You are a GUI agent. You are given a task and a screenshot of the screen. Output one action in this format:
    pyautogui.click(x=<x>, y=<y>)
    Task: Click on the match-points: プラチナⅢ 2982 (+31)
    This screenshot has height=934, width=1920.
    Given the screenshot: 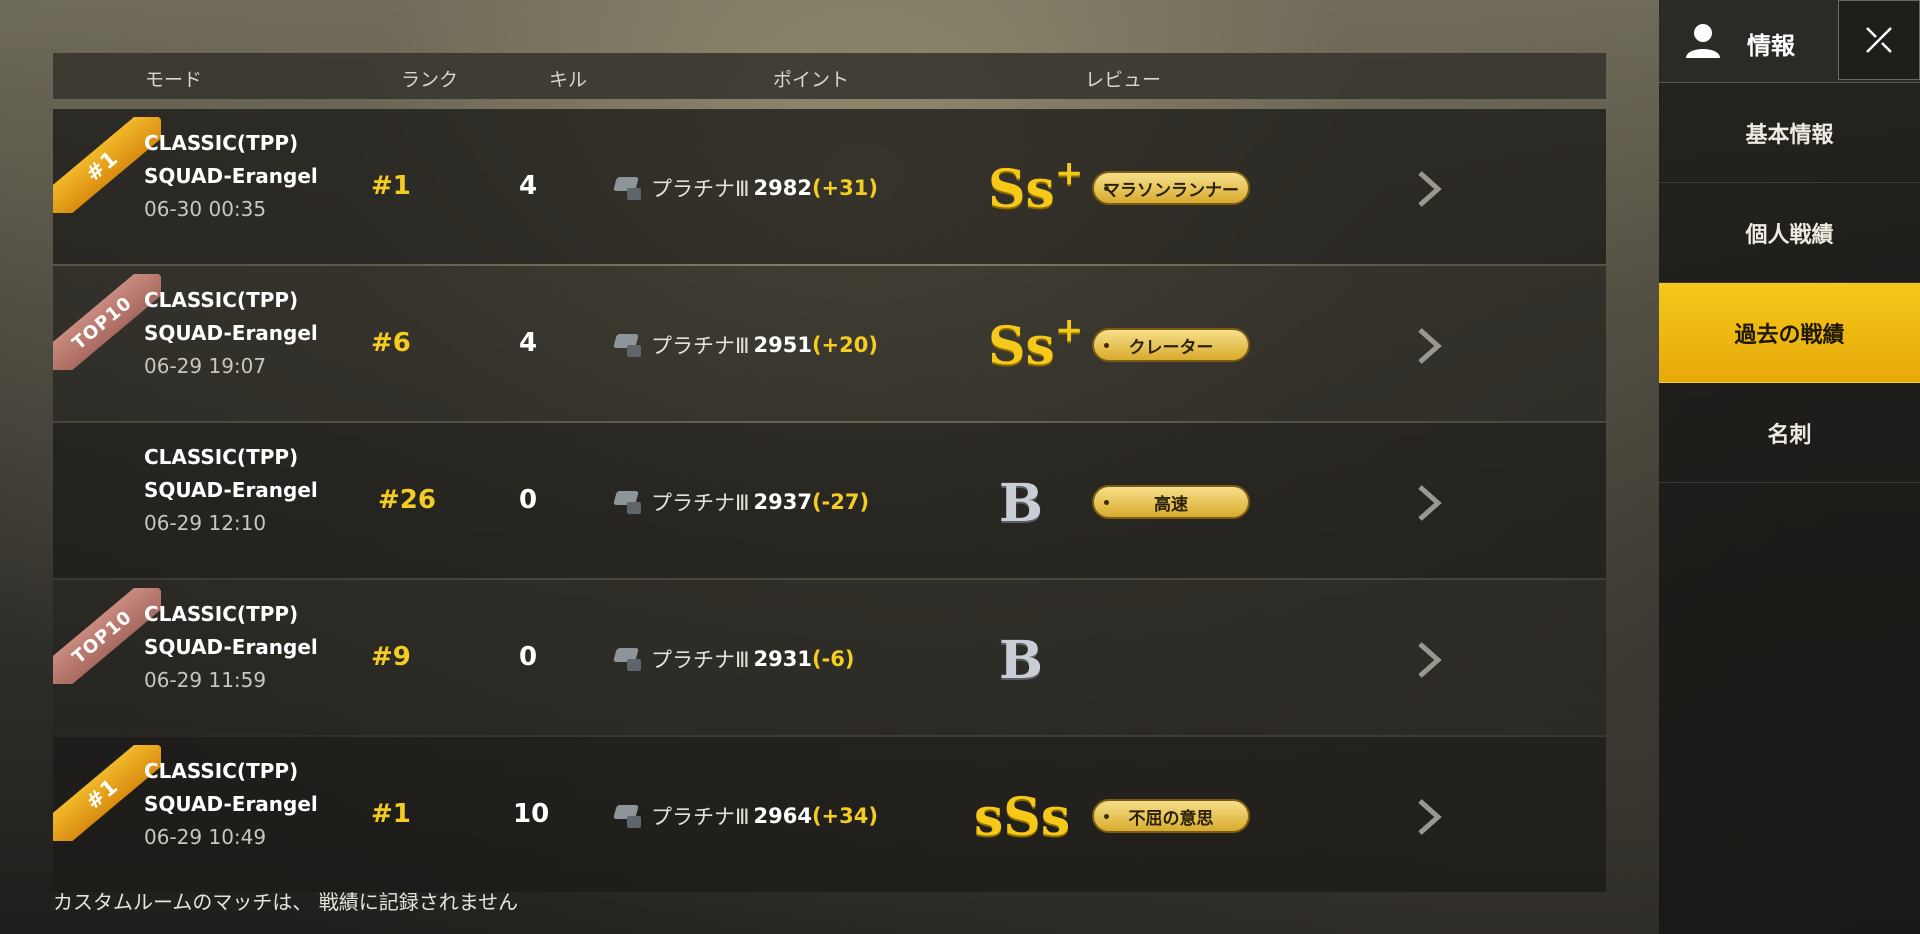 What is the action you would take?
    pyautogui.click(x=745, y=188)
    